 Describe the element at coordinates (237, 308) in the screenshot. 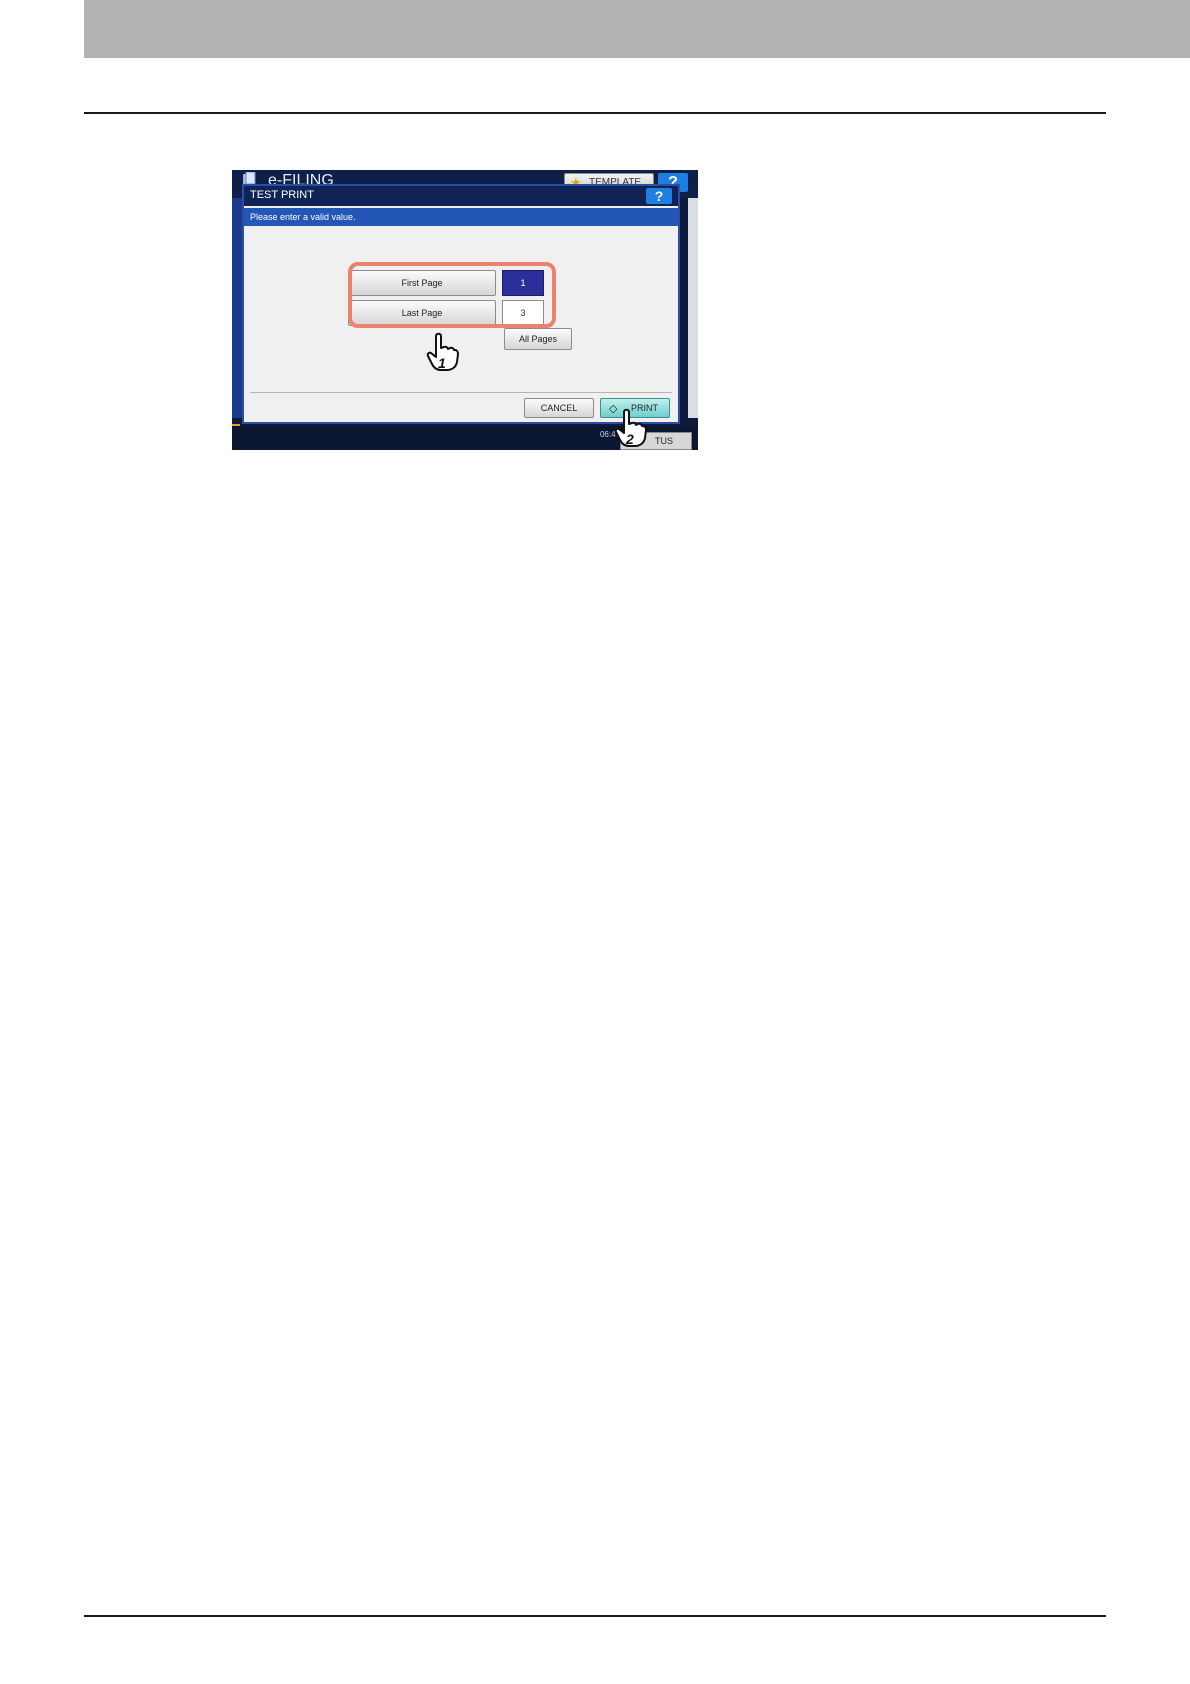

I see `side-strip-left` at that location.